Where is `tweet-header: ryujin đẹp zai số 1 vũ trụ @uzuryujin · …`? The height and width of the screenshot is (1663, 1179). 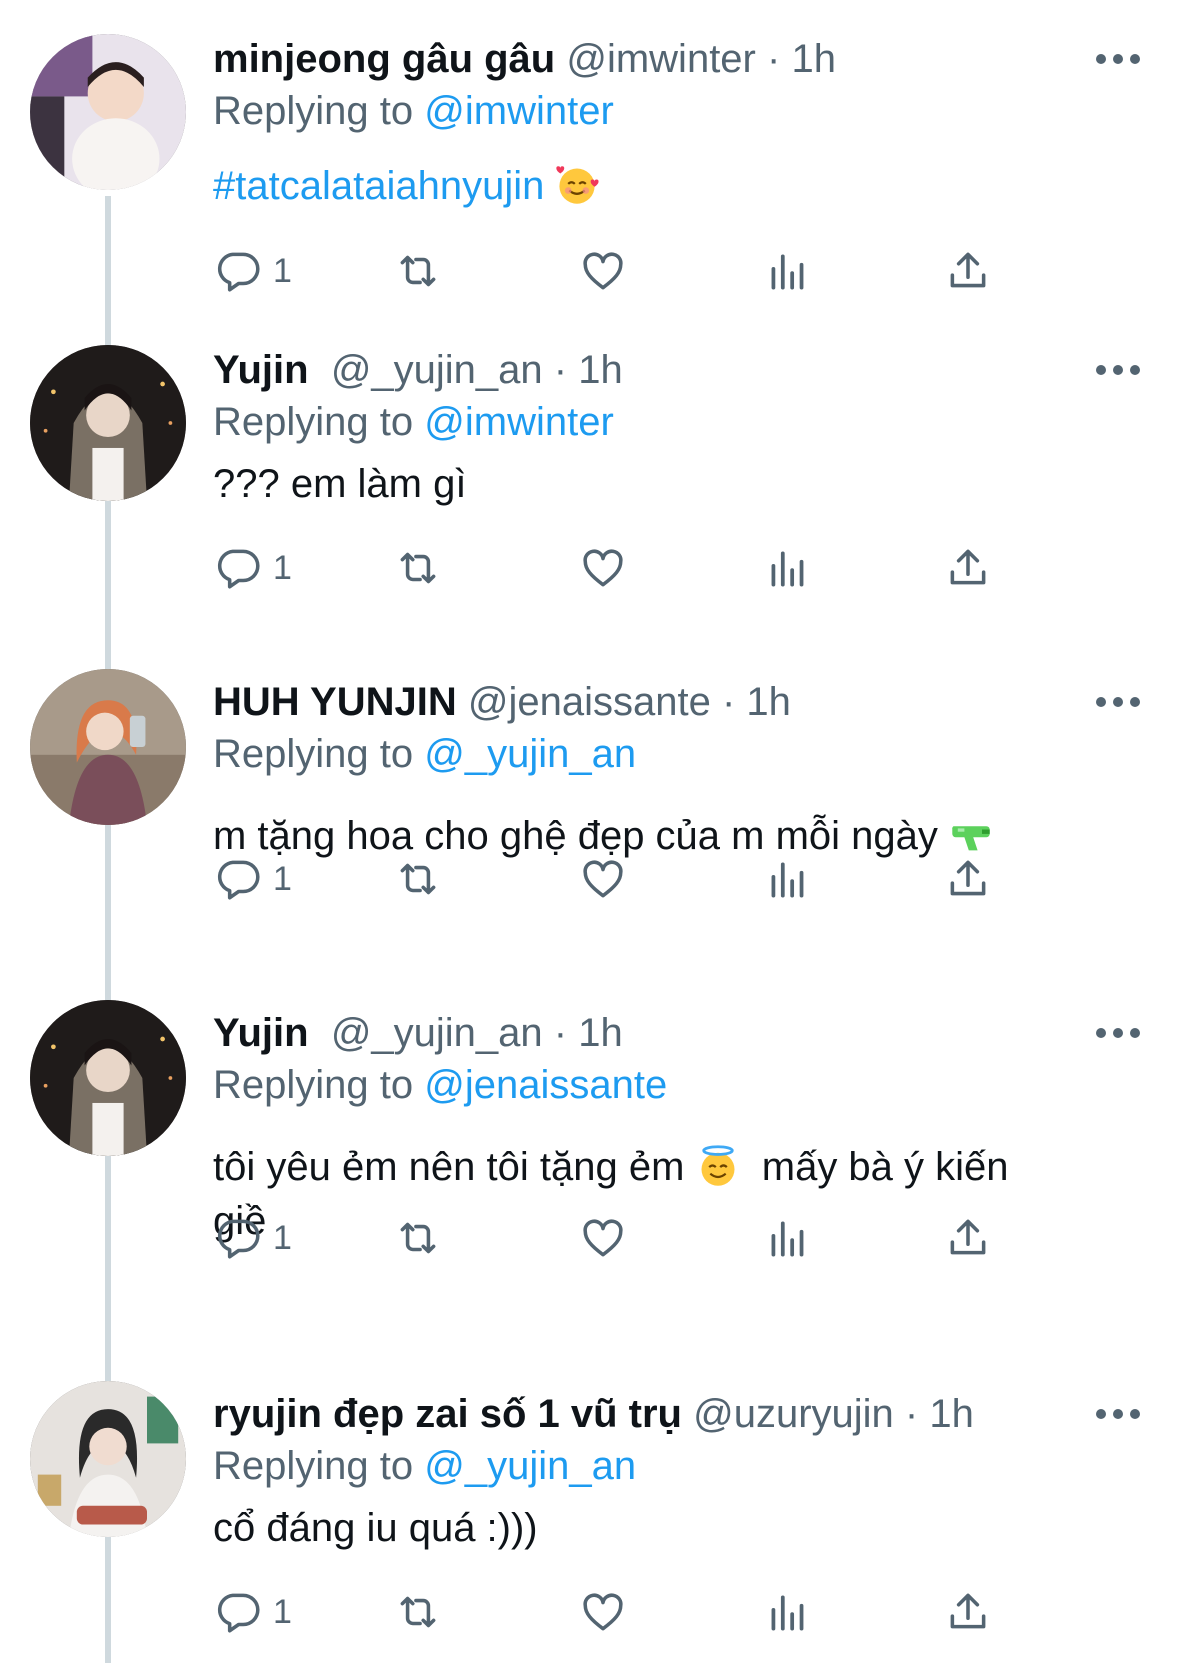
tweet-header: ryujin đẹp zai số 1 vũ trụ @uzuryujin · … is located at coordinates (593, 1414).